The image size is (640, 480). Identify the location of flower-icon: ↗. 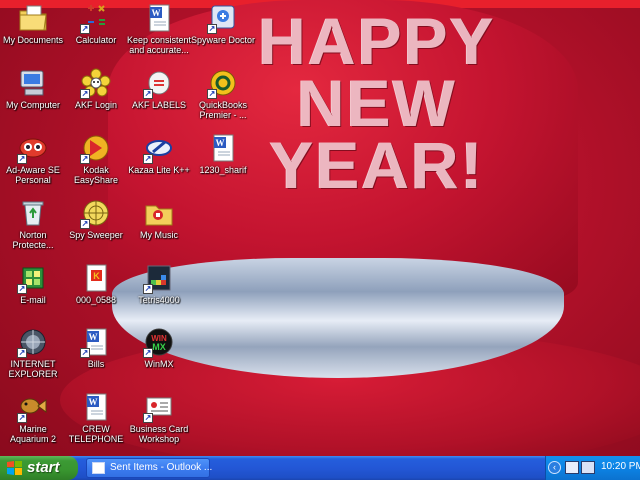
(96, 83).